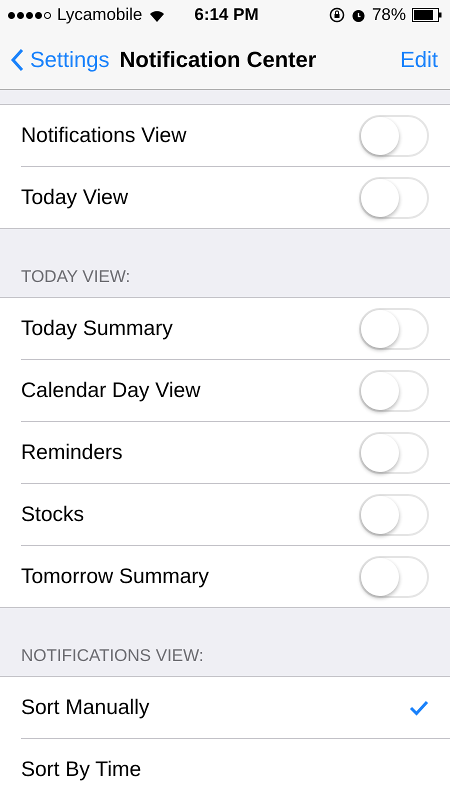 The height and width of the screenshot is (800, 450). What do you see at coordinates (85, 708) in the screenshot?
I see `row-label: Sort Manually` at bounding box center [85, 708].